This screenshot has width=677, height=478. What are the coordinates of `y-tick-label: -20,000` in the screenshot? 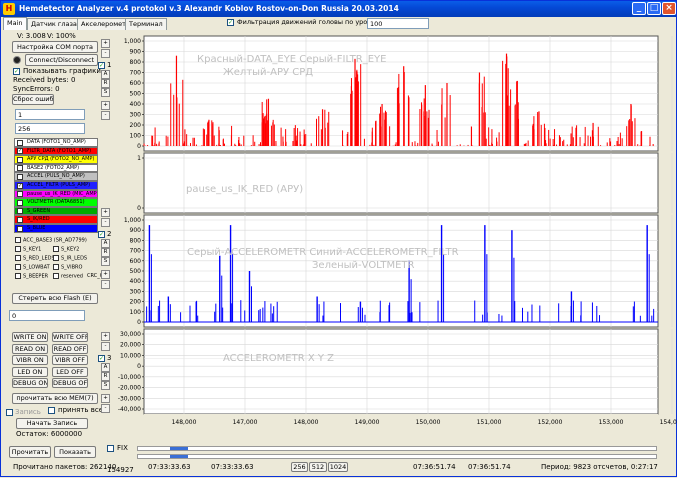 It's located at (129, 388).